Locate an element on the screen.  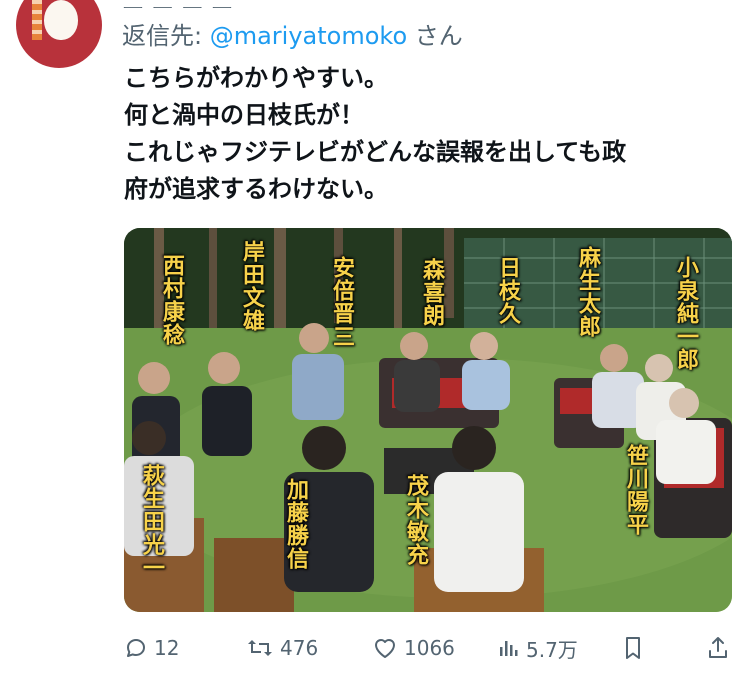
like-button: 1066 is located at coordinates (413, 648).